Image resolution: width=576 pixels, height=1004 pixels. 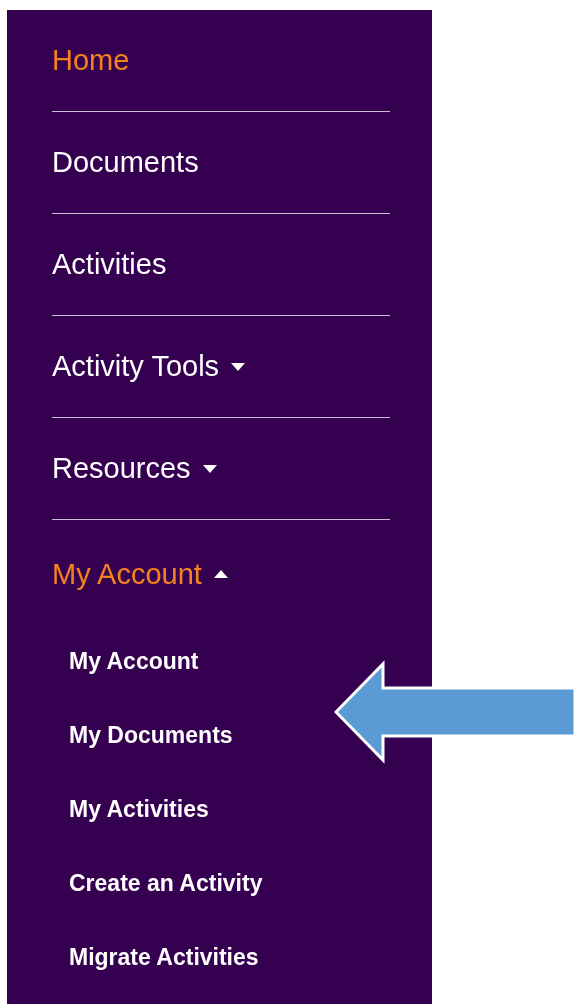 I want to click on nav-link: Documents, so click(x=125, y=162).